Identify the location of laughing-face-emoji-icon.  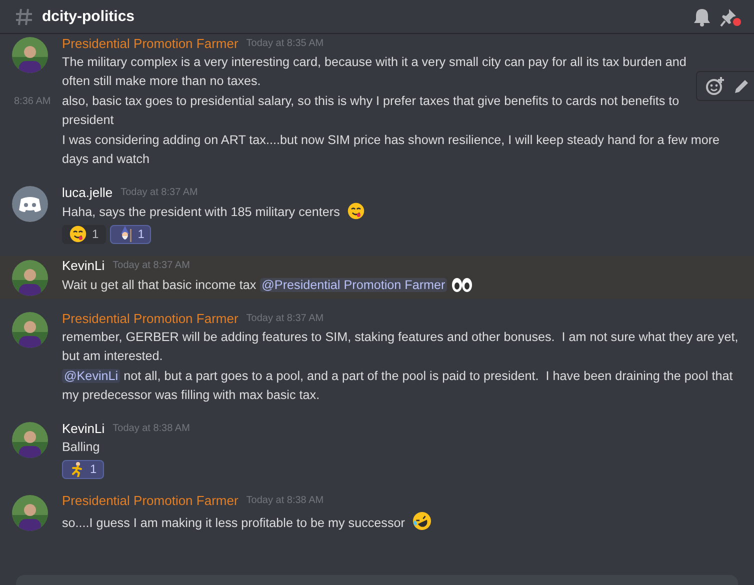
(422, 520).